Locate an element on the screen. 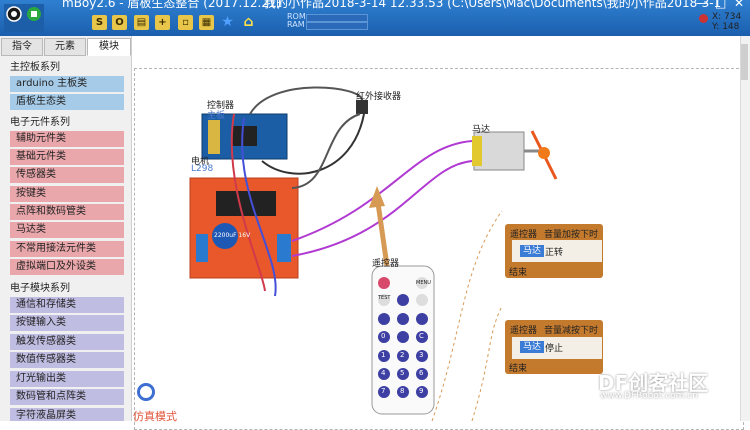 The width and height of the screenshot is (750, 430). remote-label: 遥控器 is located at coordinates (386, 264).